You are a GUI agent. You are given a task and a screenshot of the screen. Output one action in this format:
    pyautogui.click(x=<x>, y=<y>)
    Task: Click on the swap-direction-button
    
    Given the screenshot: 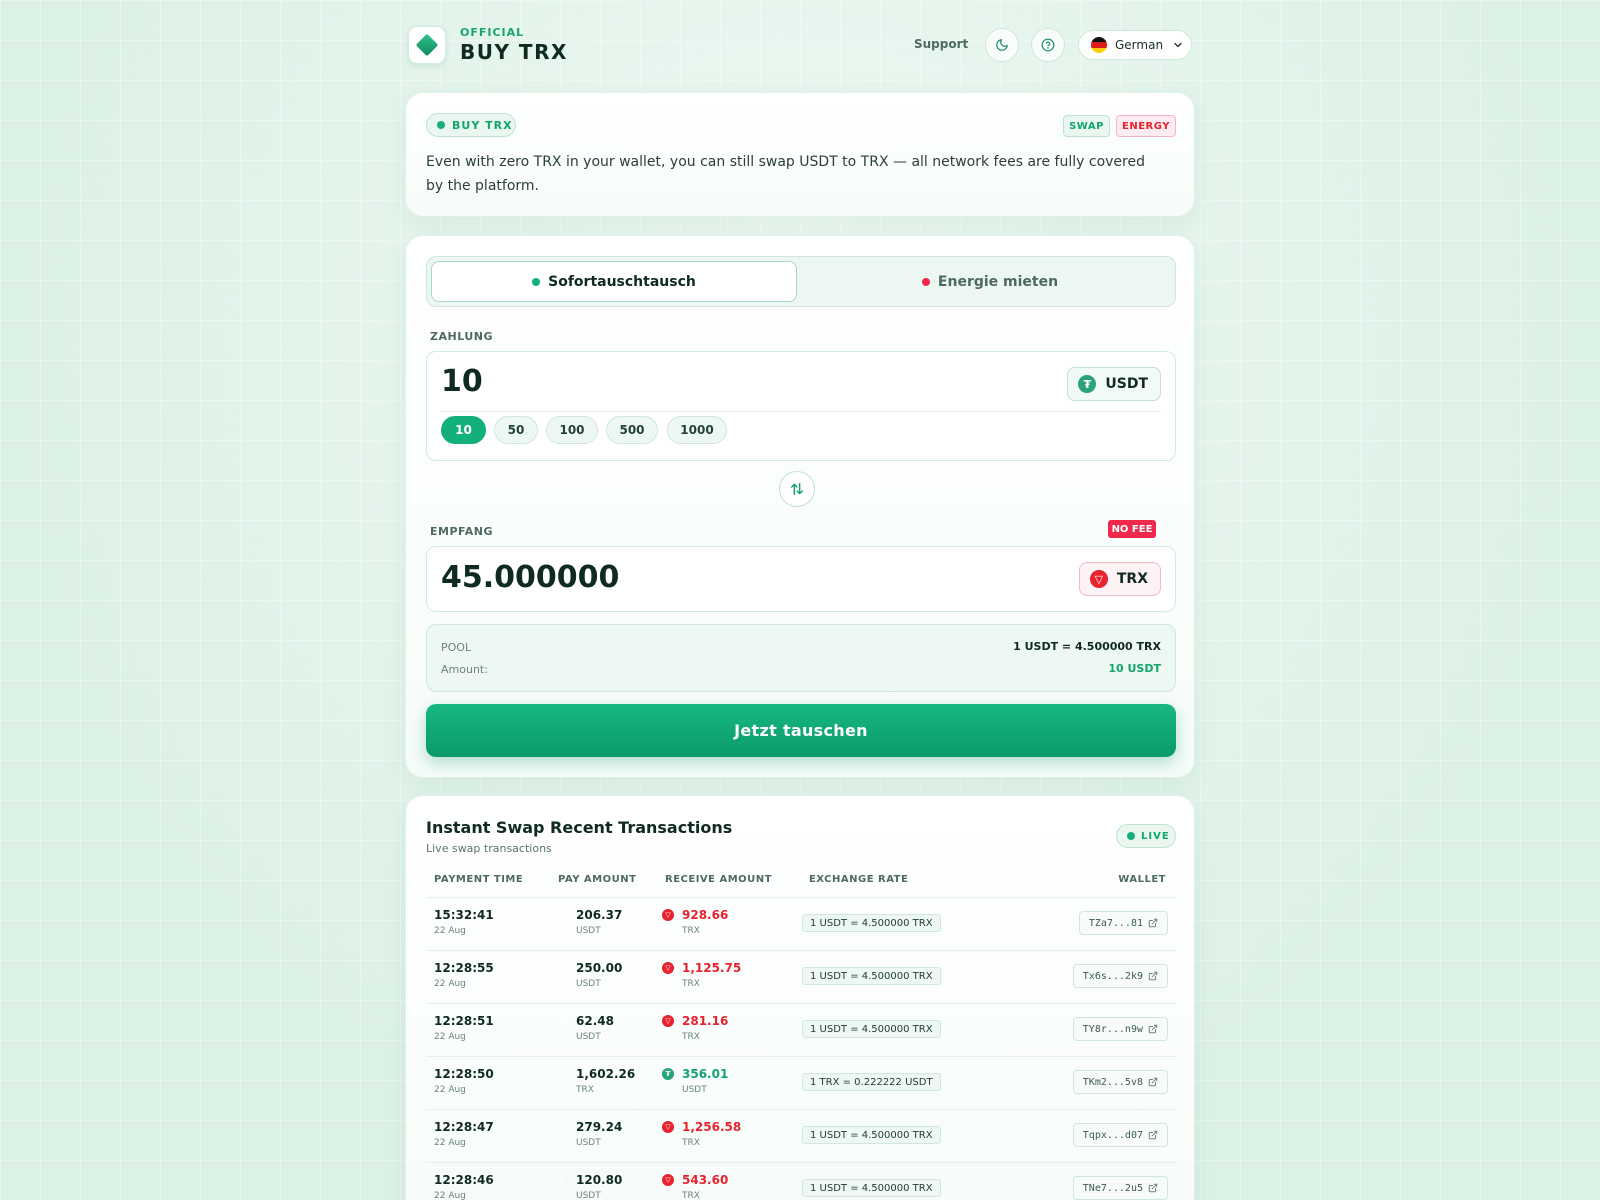 What is the action you would take?
    pyautogui.click(x=797, y=489)
    